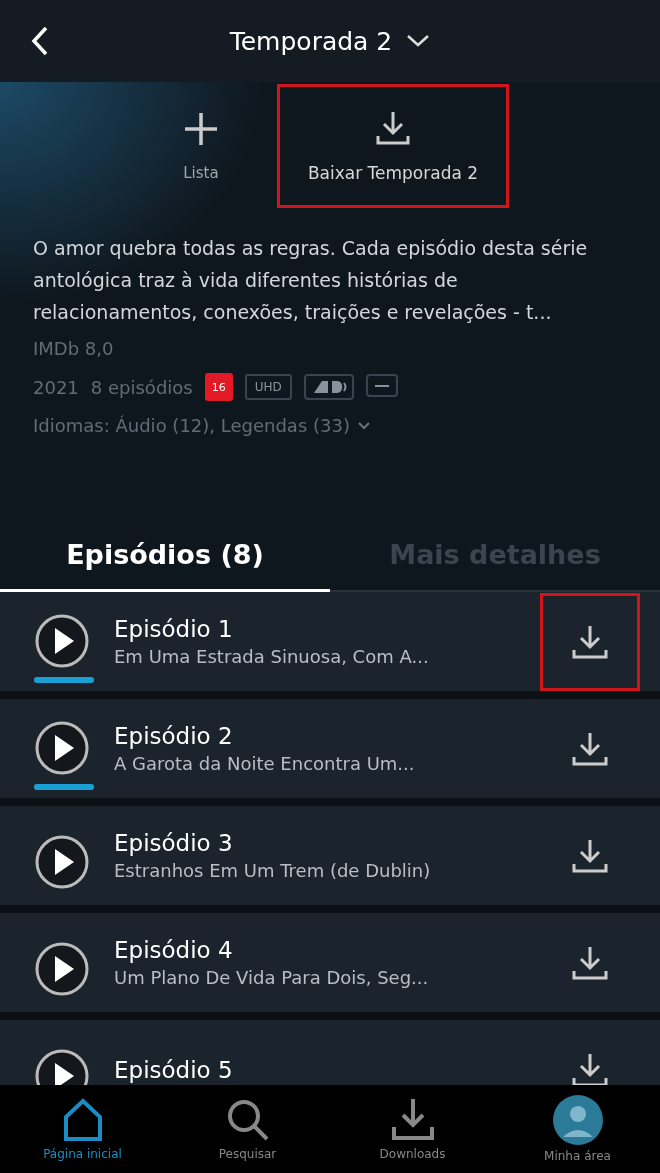 The height and width of the screenshot is (1173, 660). Describe the element at coordinates (174, 736) in the screenshot. I see `episode-title: Episódio 2` at that location.